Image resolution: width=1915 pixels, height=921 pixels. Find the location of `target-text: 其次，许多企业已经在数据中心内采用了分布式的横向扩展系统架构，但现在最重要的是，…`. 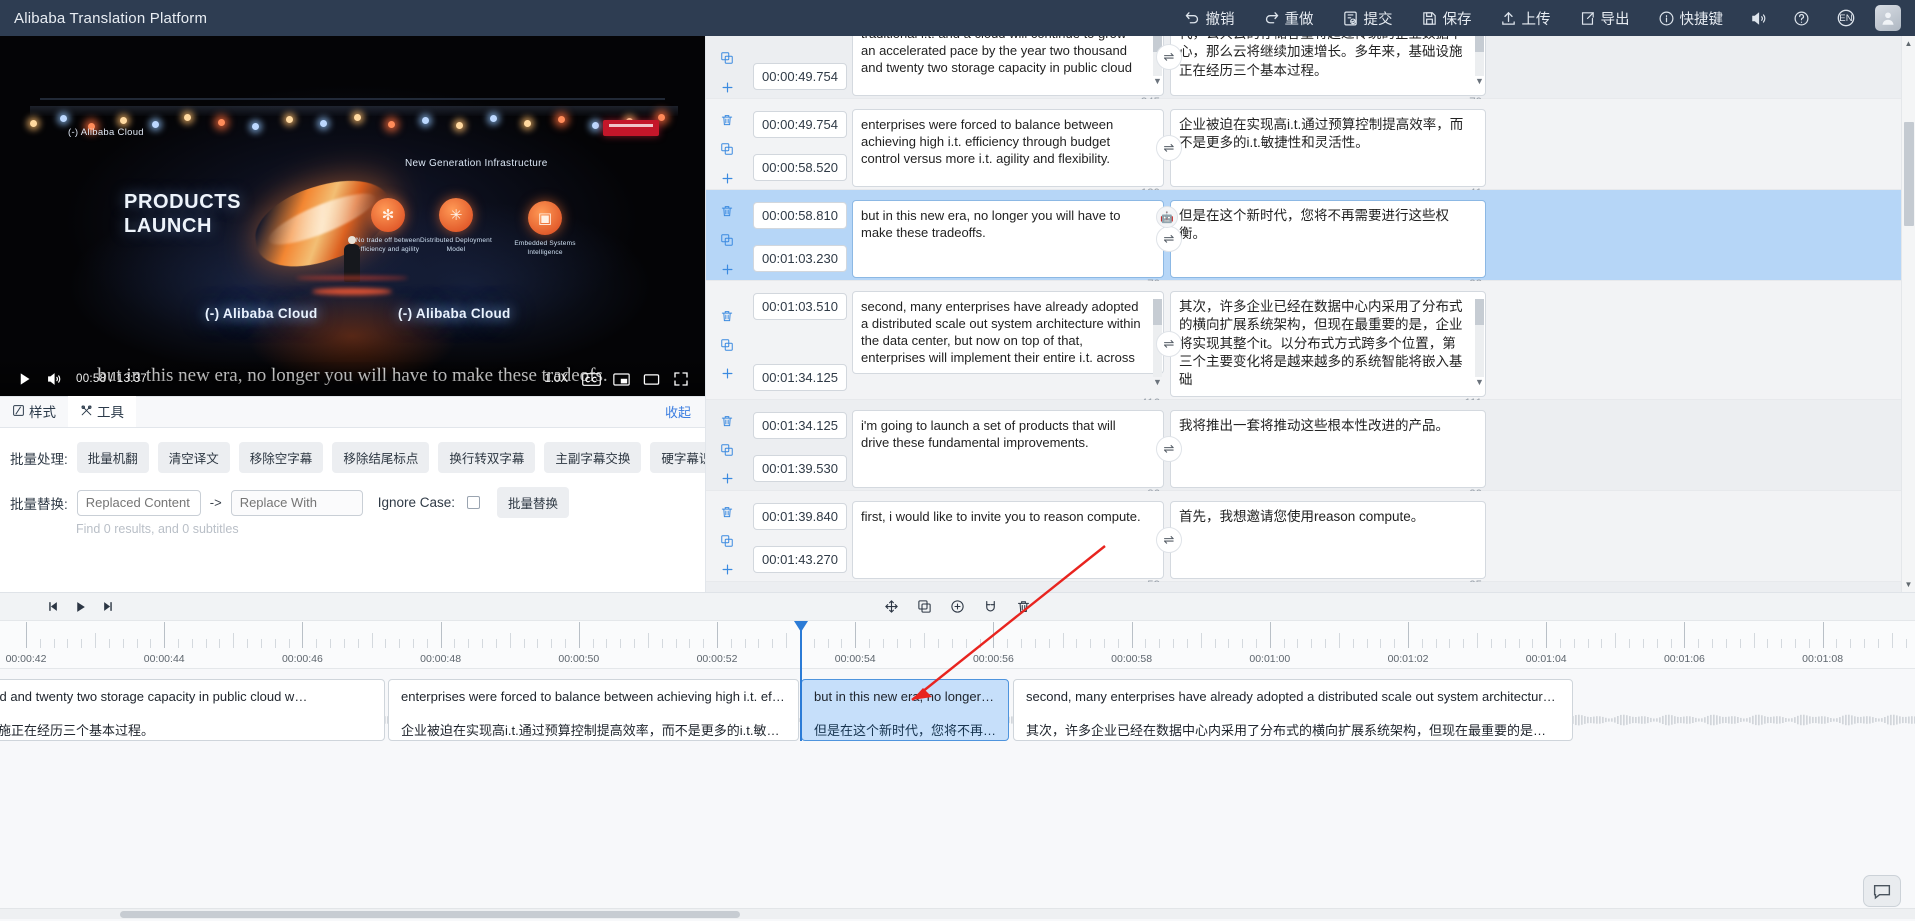

target-text: 其次，许多企业已经在数据中心内采用了分布式的横向扩展系统架构，但现在最重要的是，… is located at coordinates (1328, 344).